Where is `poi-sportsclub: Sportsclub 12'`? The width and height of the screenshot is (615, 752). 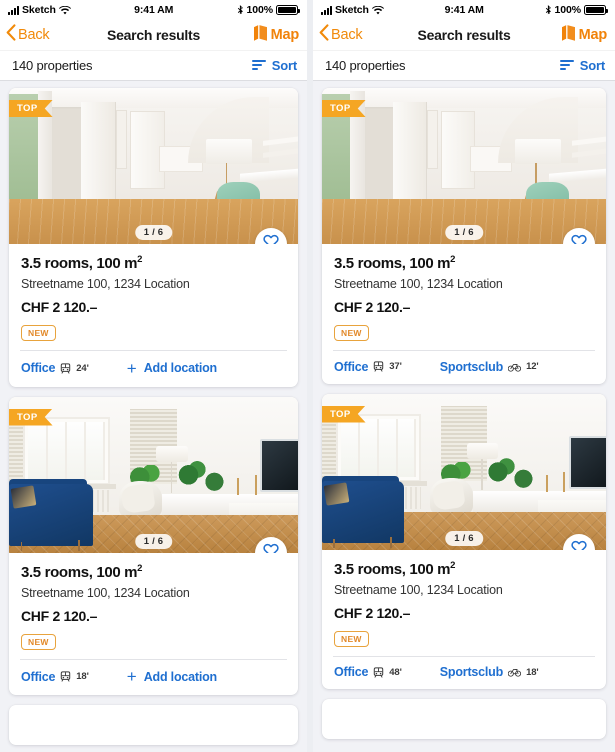
poi-sportsclub: Sportsclub 12' is located at coordinates (489, 367).